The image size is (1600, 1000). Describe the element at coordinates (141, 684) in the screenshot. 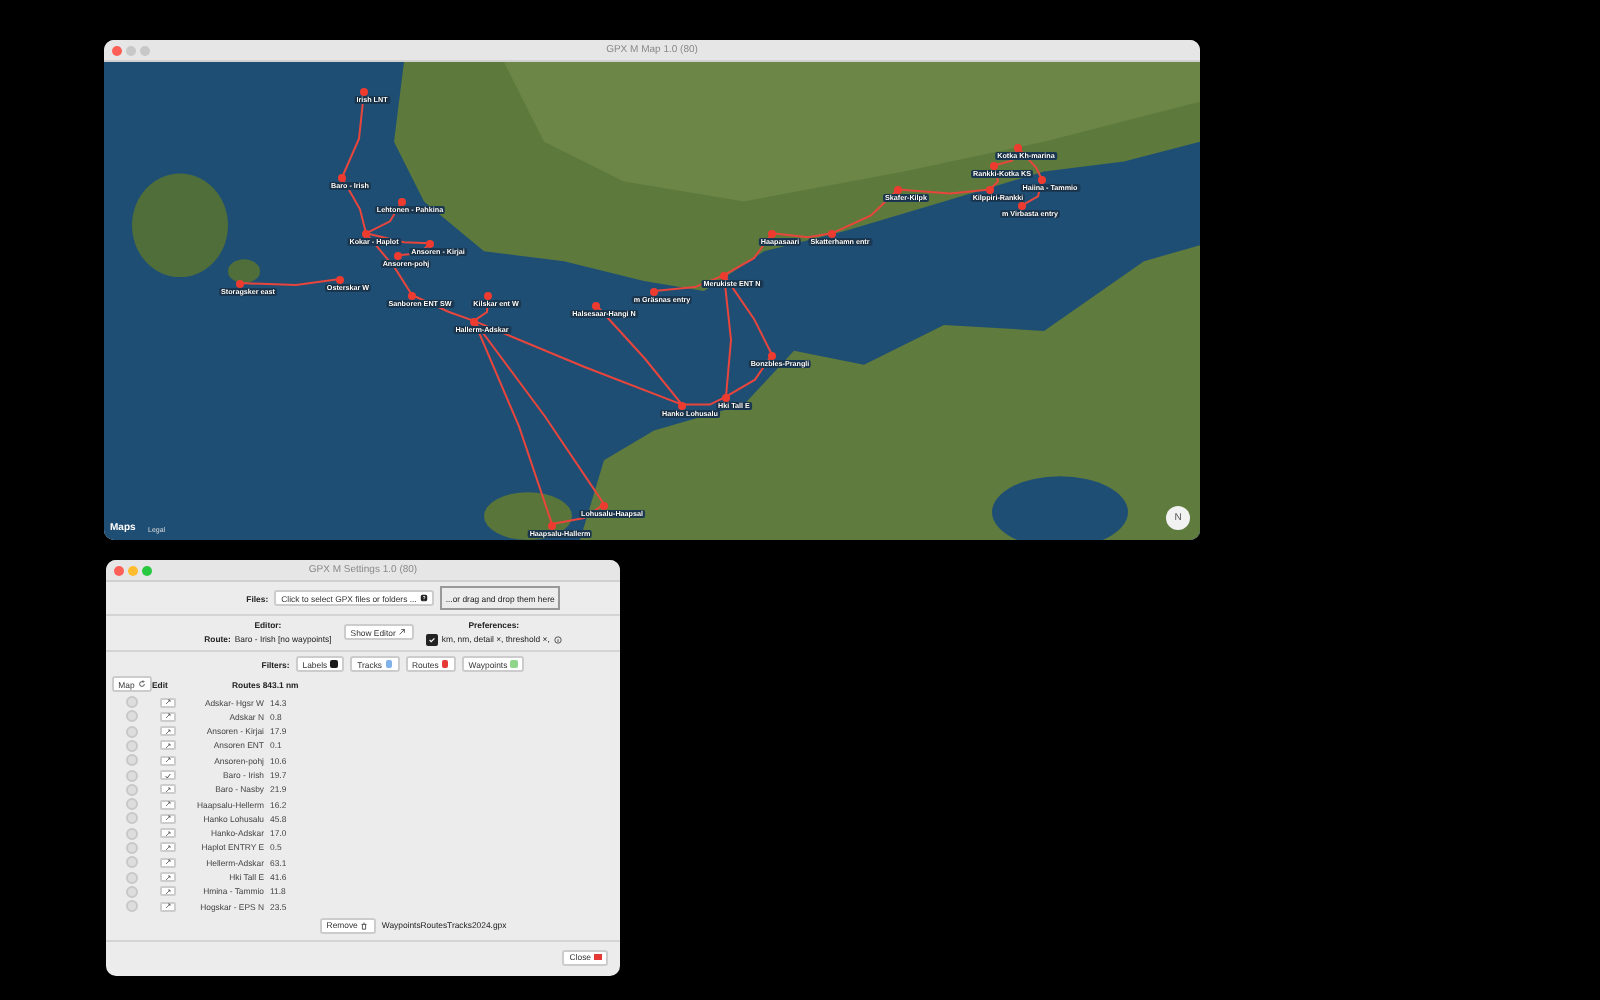

I see `refresh-icon` at that location.